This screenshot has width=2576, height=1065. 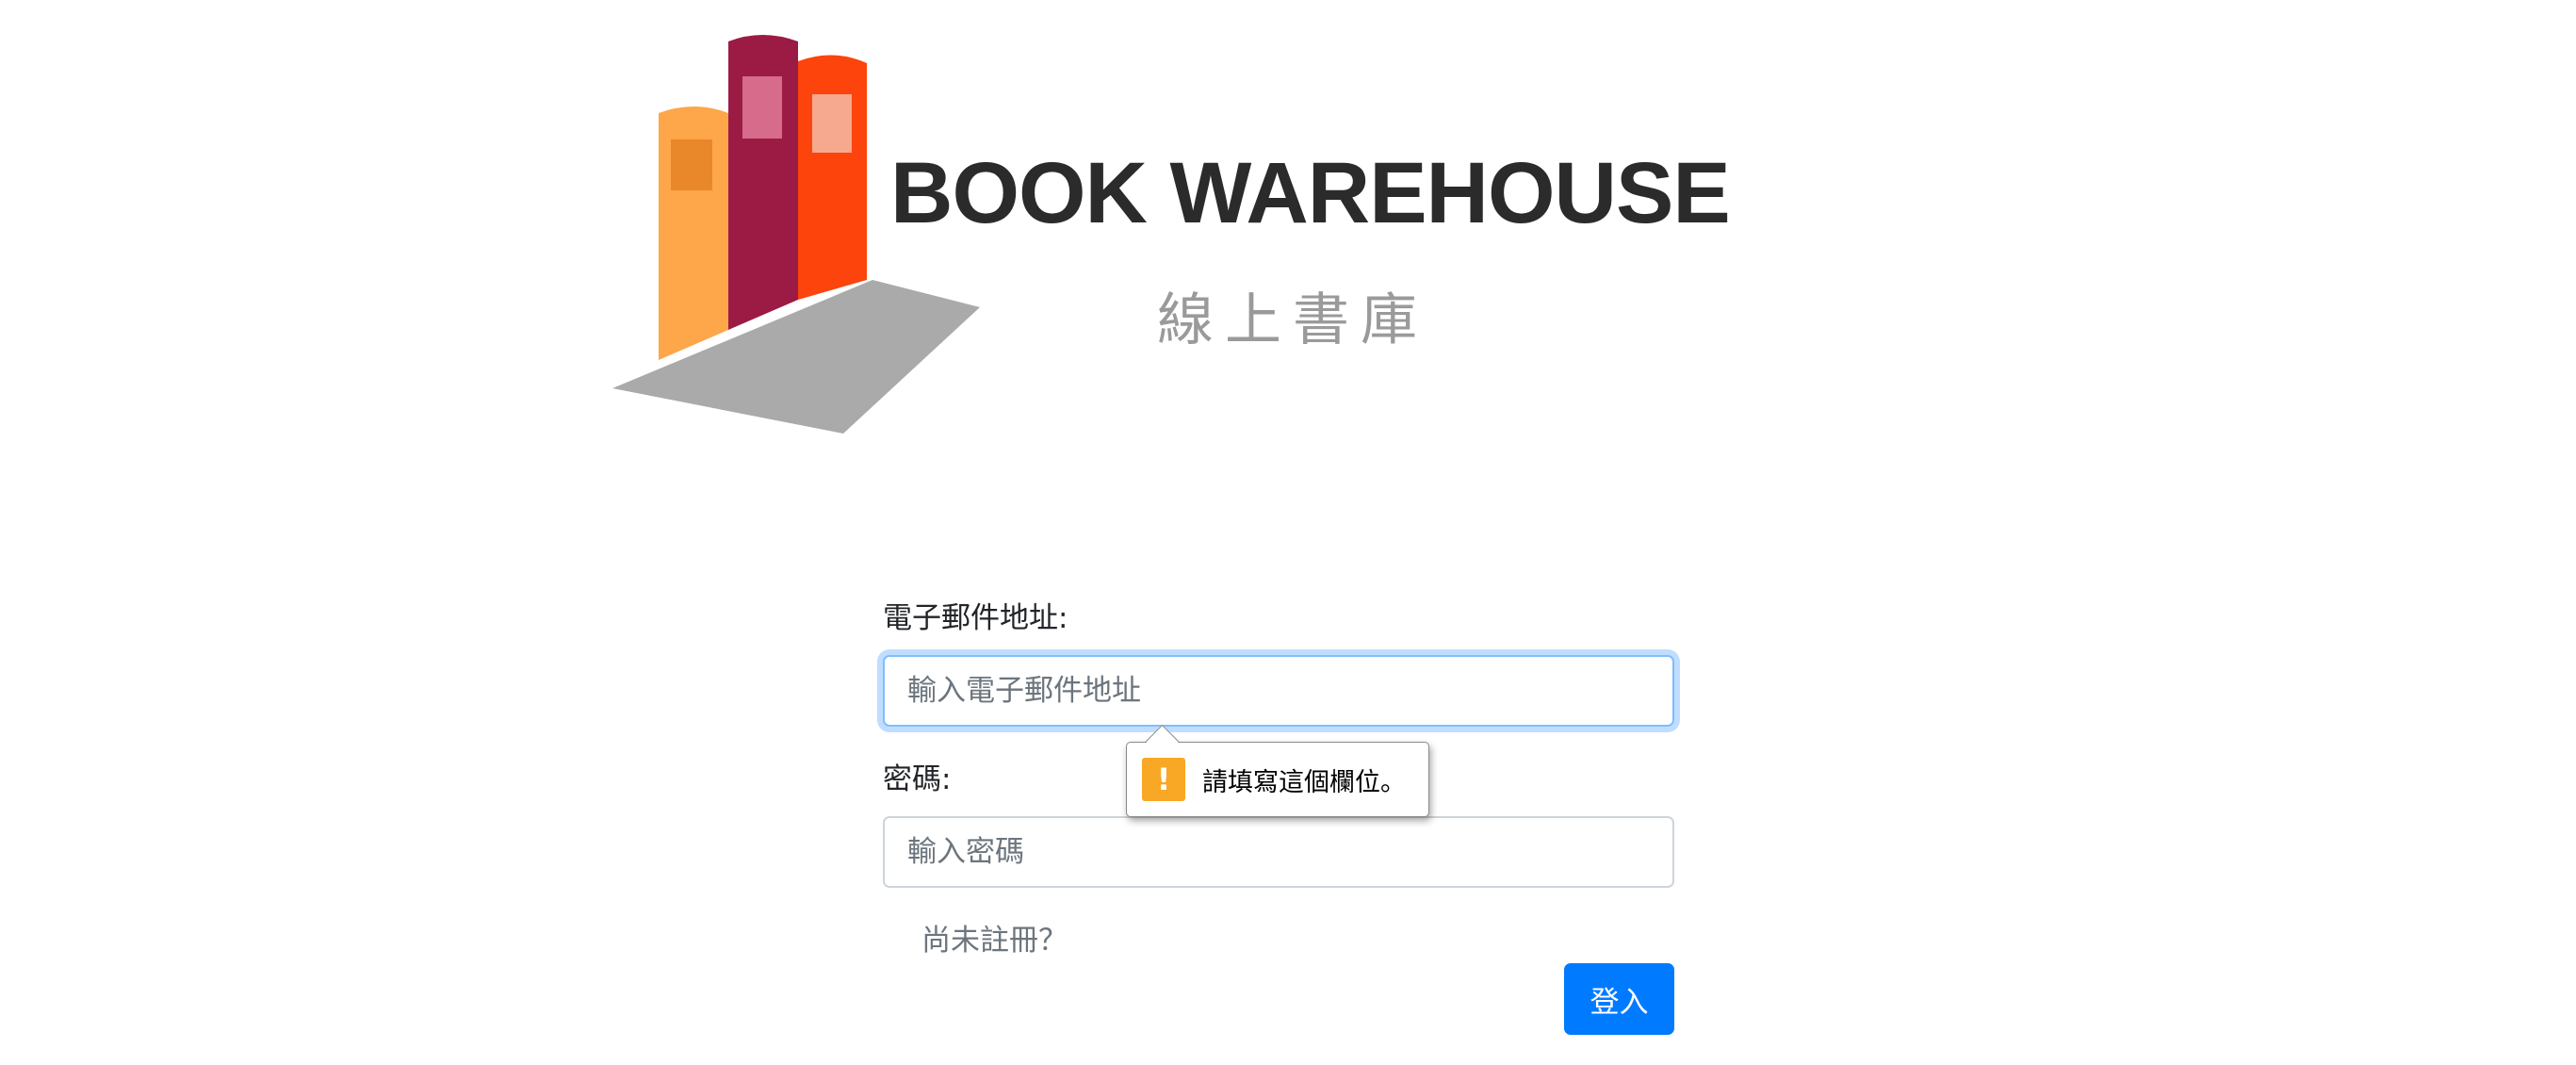 What do you see at coordinates (917, 779) in the screenshot?
I see `password-label: 密碼:` at bounding box center [917, 779].